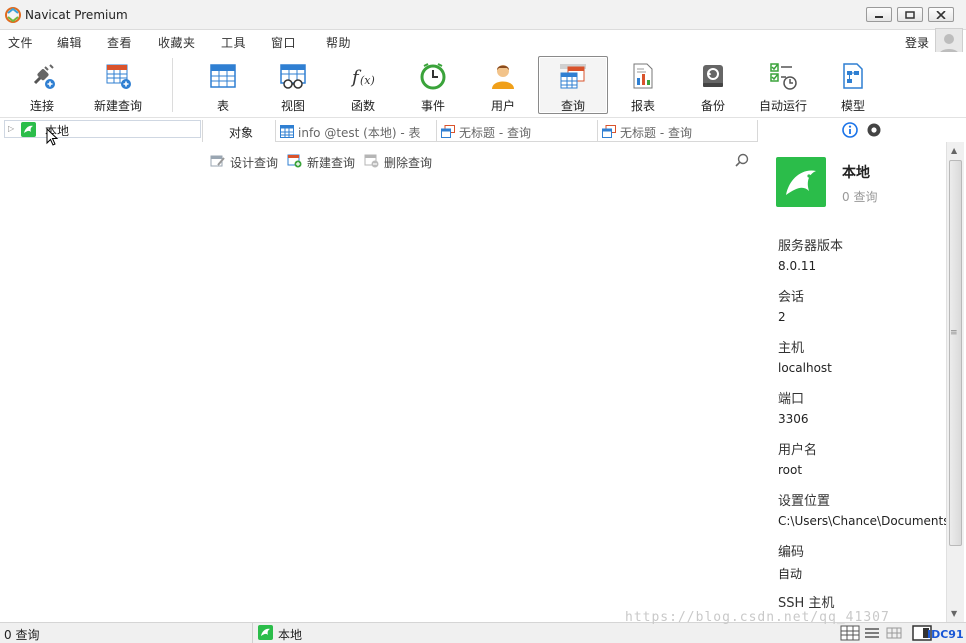 Image resolution: width=966 pixels, height=643 pixels. I want to click on design-query-icon, so click(217, 161).